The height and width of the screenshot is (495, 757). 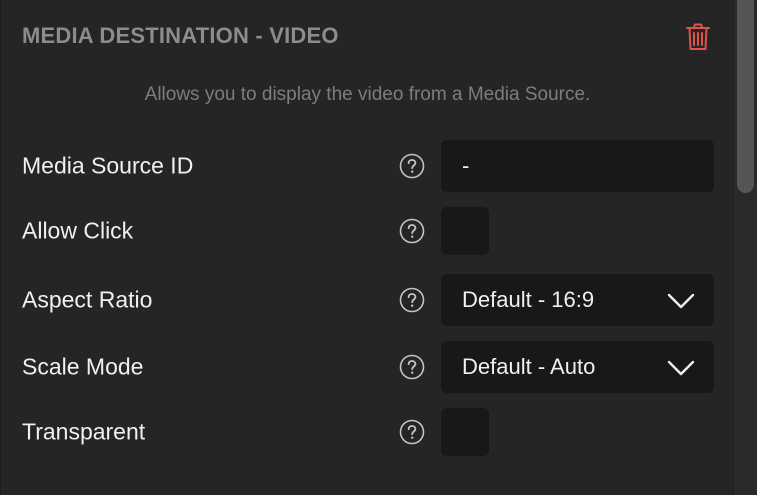 I want to click on media-source-id-input: -, so click(x=577, y=166).